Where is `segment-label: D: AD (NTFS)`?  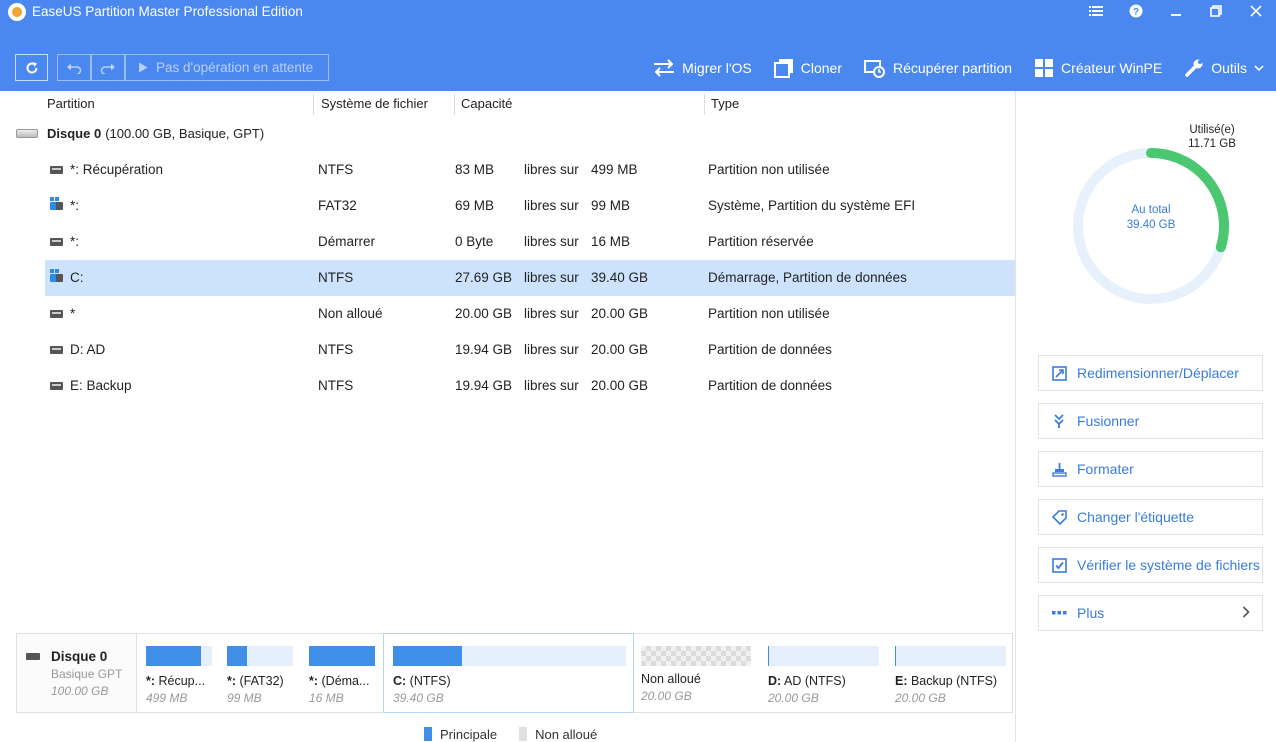 segment-label: D: AD (NTFS) is located at coordinates (807, 681).